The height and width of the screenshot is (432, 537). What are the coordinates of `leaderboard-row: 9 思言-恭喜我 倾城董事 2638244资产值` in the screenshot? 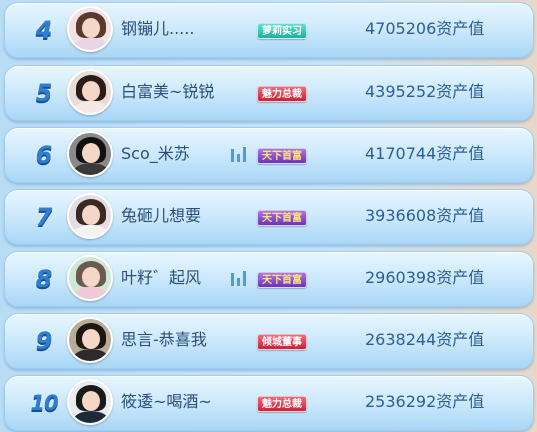 It's located at (269, 341).